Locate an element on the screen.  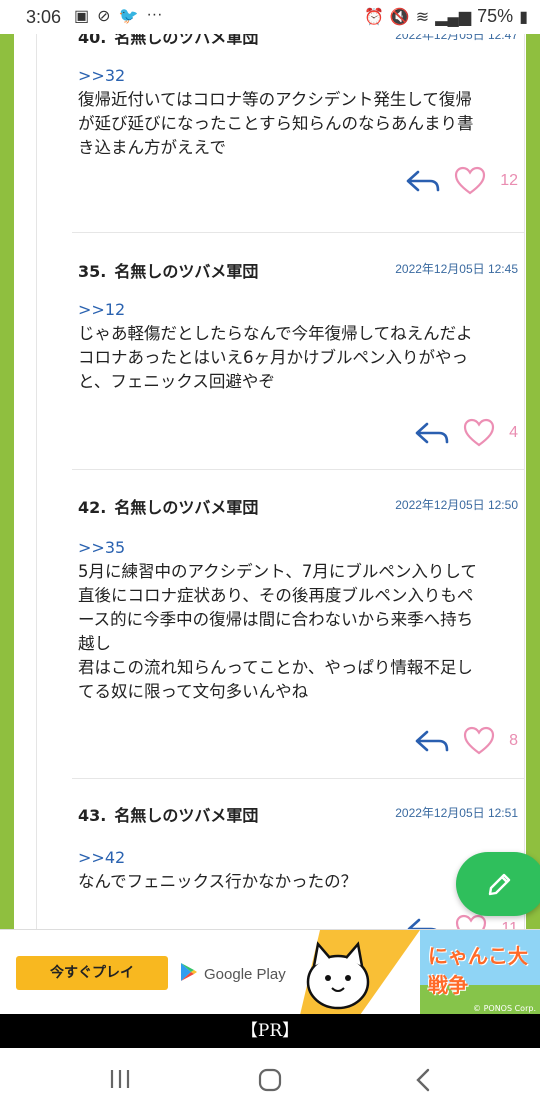
ad-copyright: © PONOS Corp. is located at coordinates (504, 1008).